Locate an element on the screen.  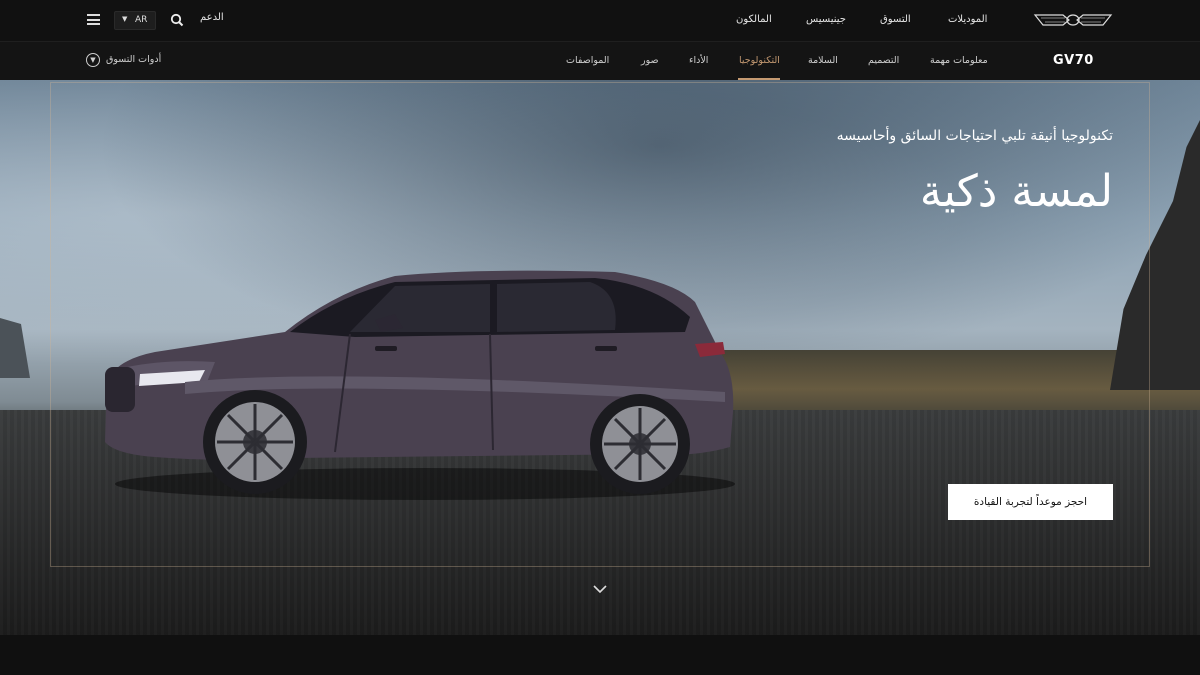
nav-genesis: جينيسيس is located at coordinates (826, 19).